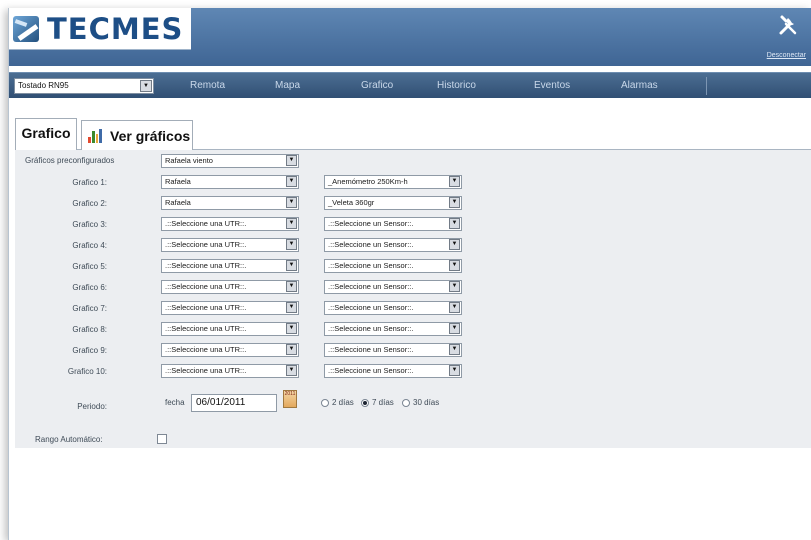  Describe the element at coordinates (343, 402) in the screenshot. I see `period-label-2-dias: 2 días` at that location.